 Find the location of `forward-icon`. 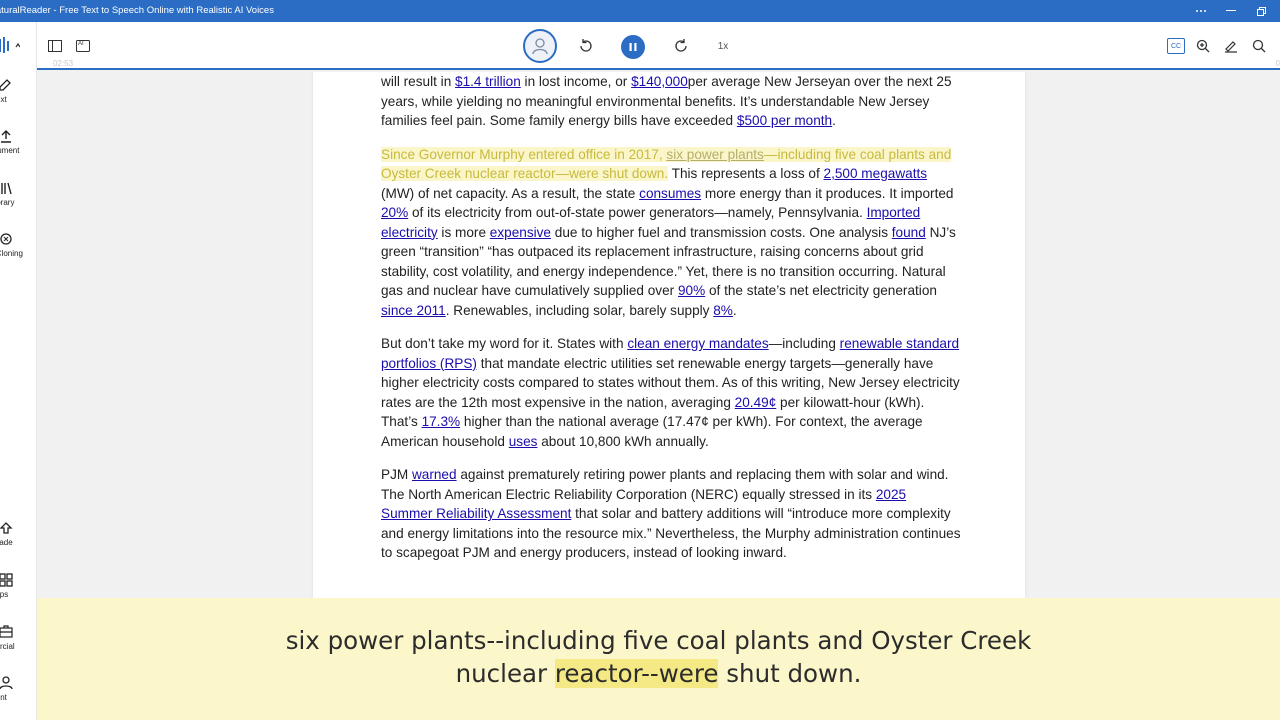

forward-icon is located at coordinates (681, 45).